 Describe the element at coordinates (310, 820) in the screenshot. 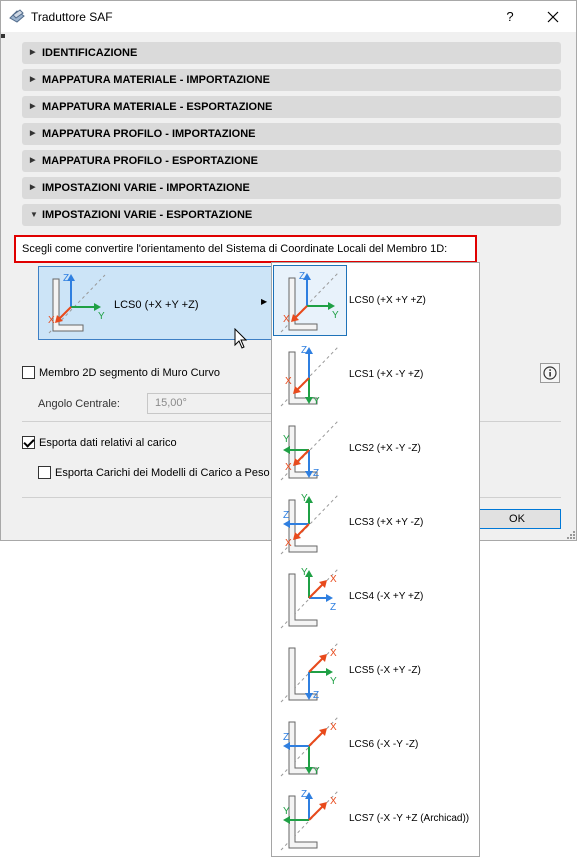

I see `lcs7-axis-icon: Z Y X` at that location.